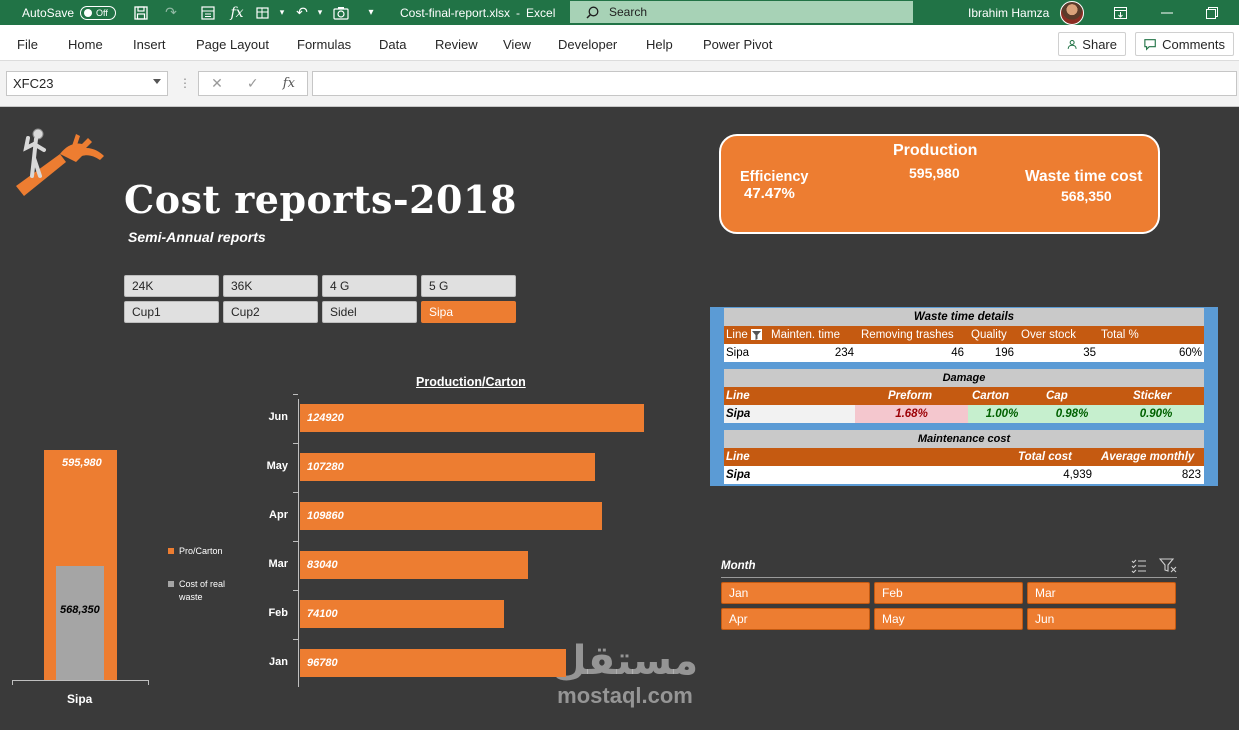  I want to click on function-icon: fx, so click(237, 13).